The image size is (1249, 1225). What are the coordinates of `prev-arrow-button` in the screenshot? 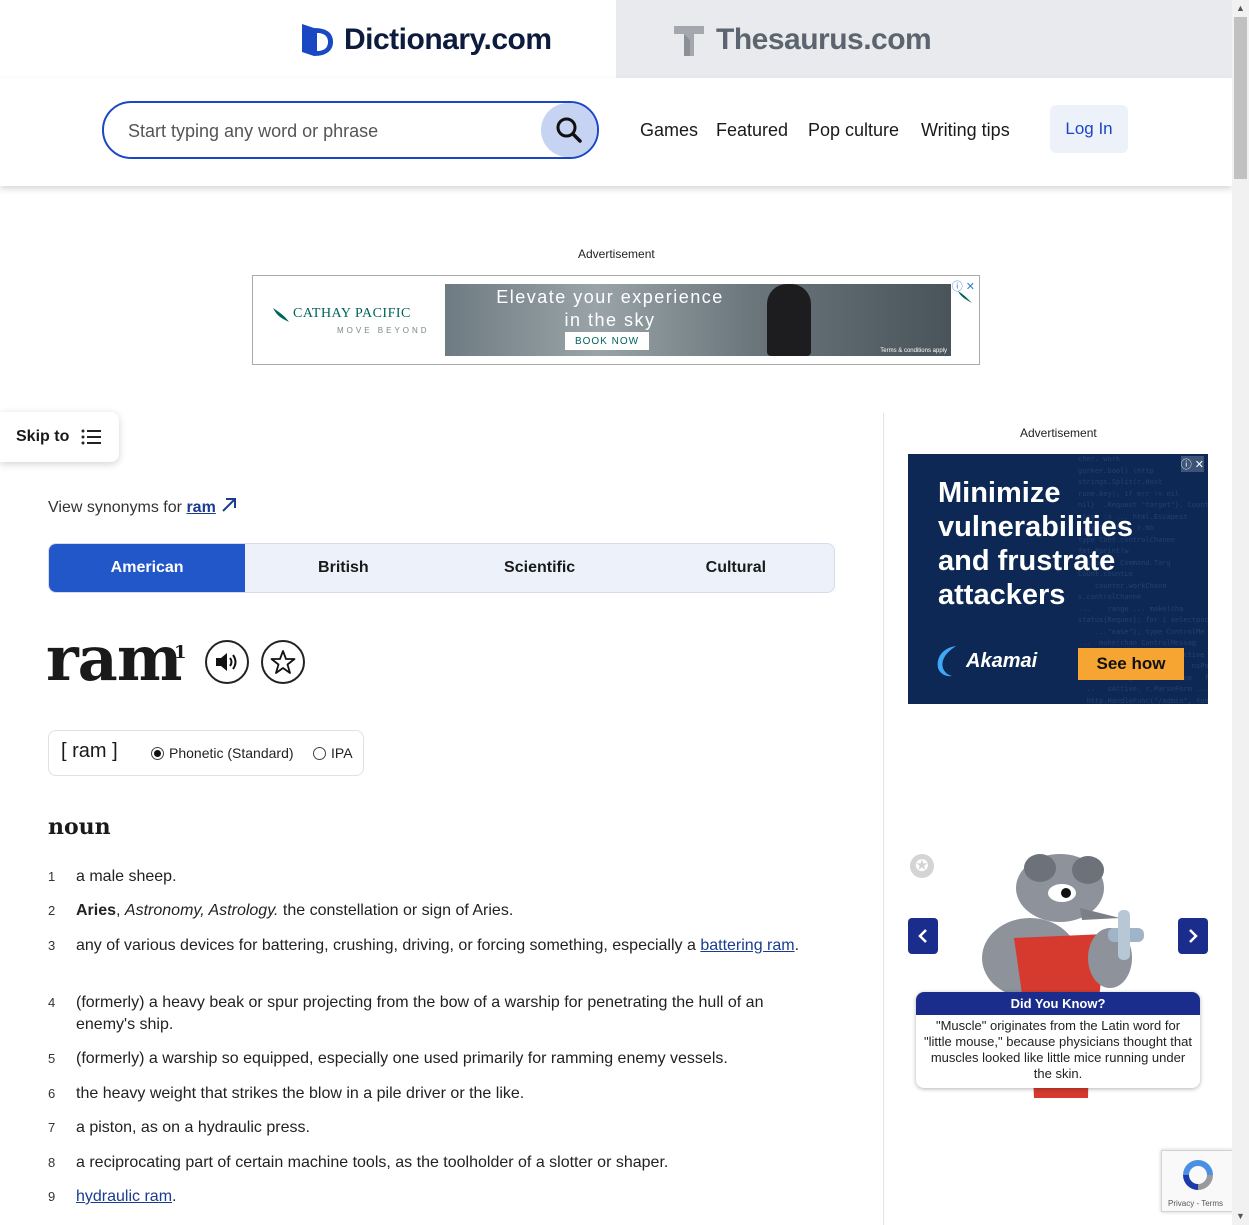 It's located at (923, 936).